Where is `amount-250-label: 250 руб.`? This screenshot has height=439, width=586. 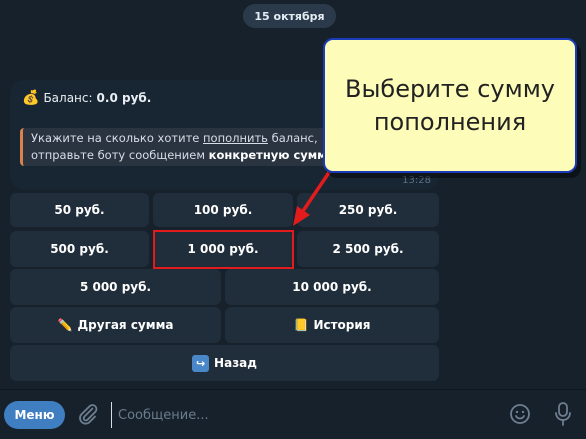 amount-250-label: 250 руб. is located at coordinates (368, 210).